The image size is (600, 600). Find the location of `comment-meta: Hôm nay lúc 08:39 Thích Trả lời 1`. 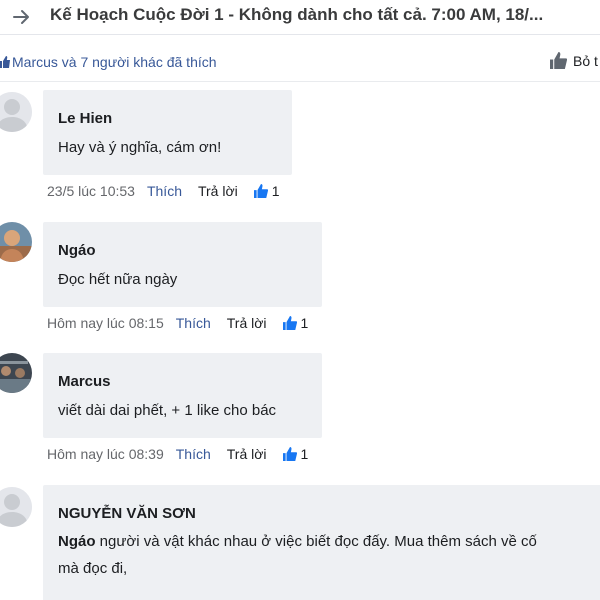

comment-meta: Hôm nay lúc 08:39 Thích Trả lời 1 is located at coordinates (177, 454).